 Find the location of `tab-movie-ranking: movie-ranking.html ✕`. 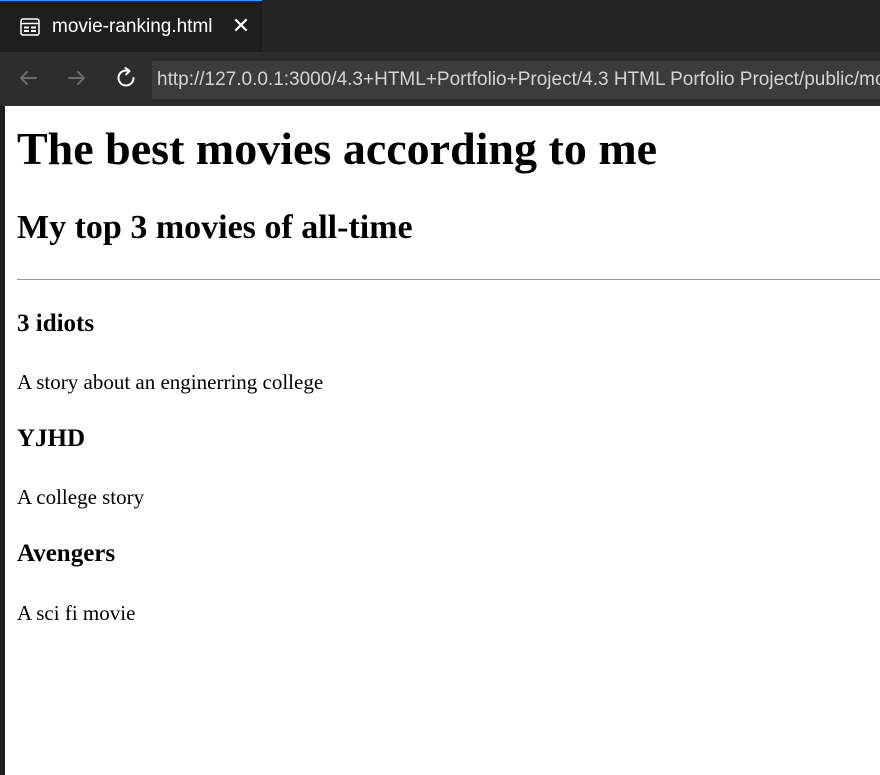

tab-movie-ranking: movie-ranking.html ✕ is located at coordinates (131, 26).